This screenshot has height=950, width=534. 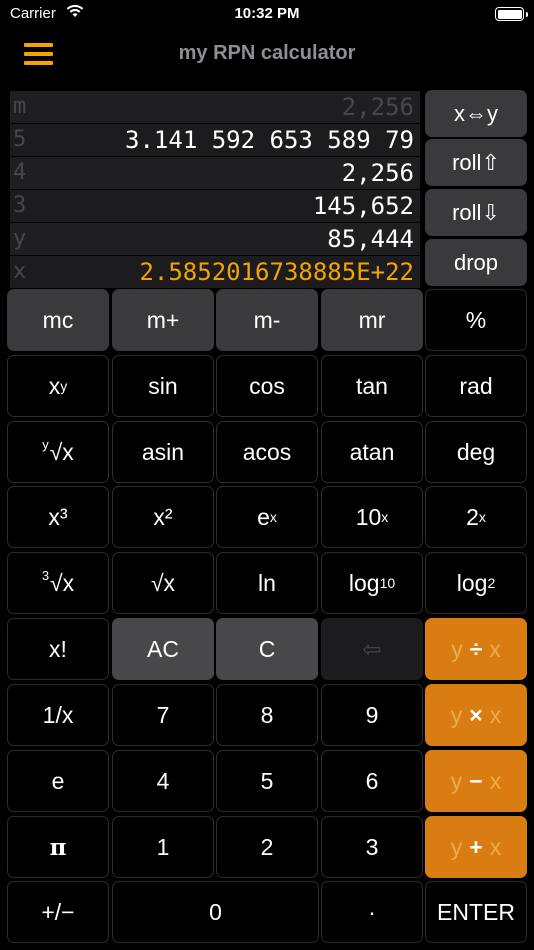 What do you see at coordinates (276, 272) in the screenshot?
I see `stack-value: 2.5852016738885E+22` at bounding box center [276, 272].